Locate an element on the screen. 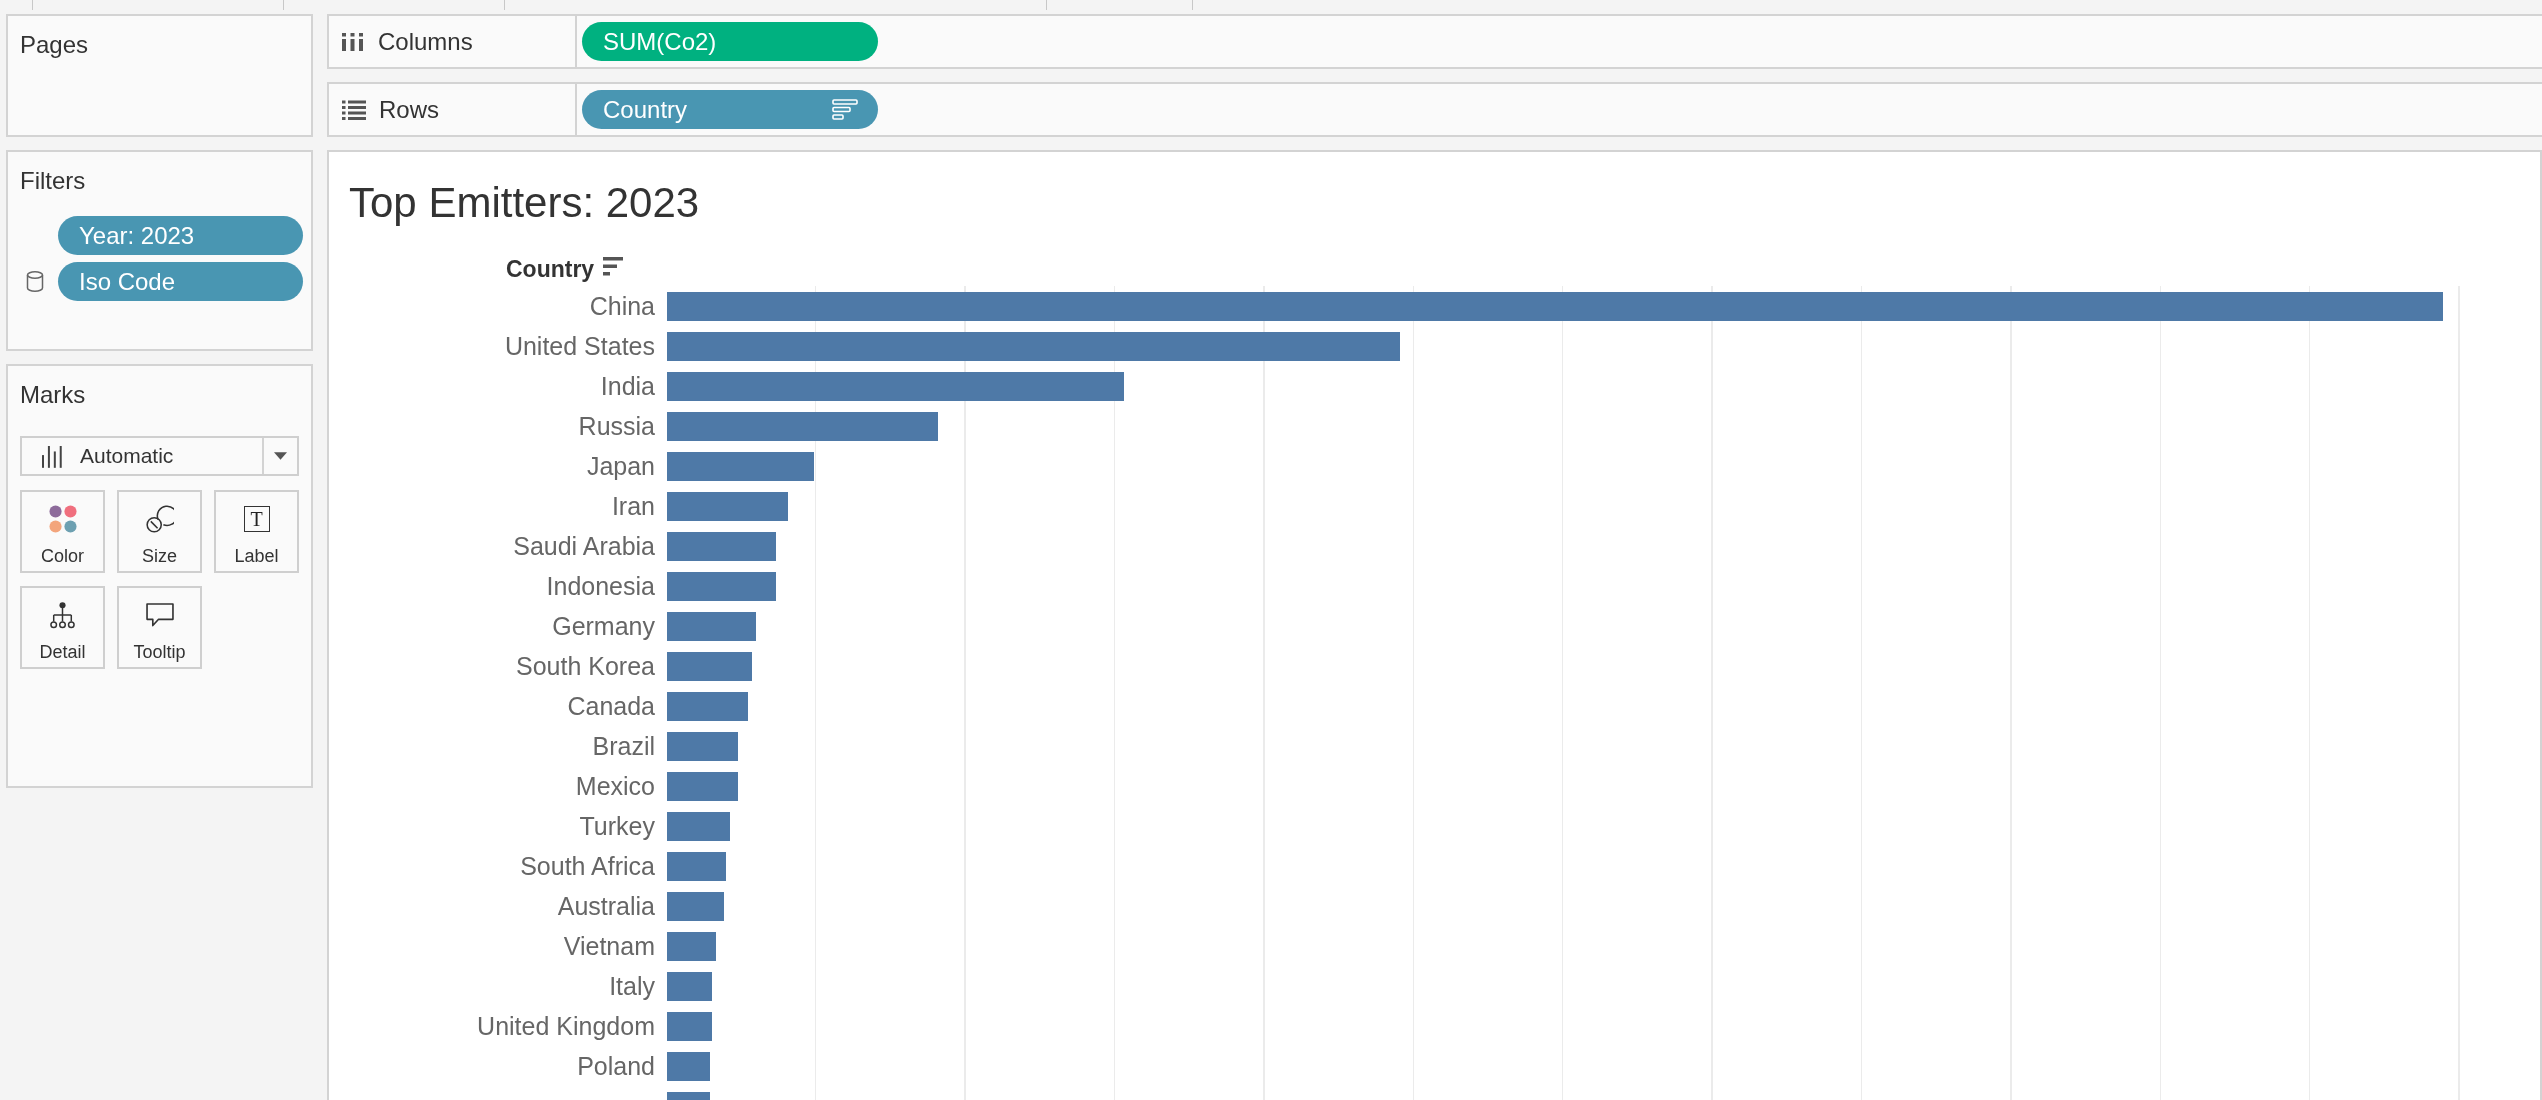  row-header-label: Country is located at coordinates (550, 268).